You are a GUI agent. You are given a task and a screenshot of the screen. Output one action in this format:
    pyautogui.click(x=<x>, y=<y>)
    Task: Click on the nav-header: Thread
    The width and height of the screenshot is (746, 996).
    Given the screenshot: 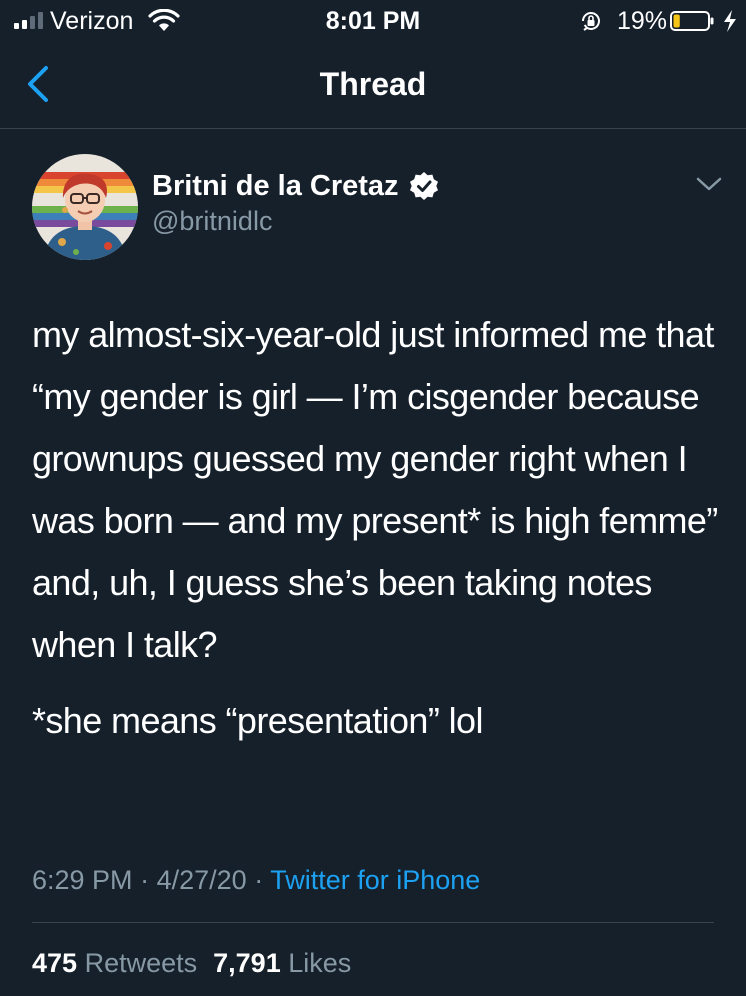 What is the action you would take?
    pyautogui.click(x=373, y=84)
    